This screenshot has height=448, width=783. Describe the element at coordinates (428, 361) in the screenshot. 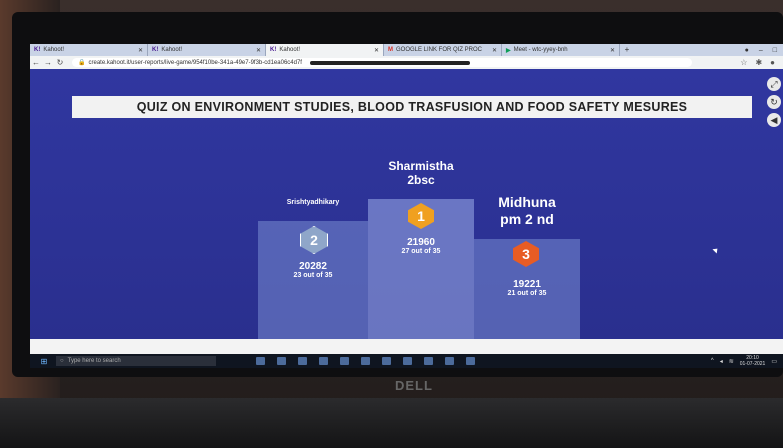

I see `chrome-icon` at that location.